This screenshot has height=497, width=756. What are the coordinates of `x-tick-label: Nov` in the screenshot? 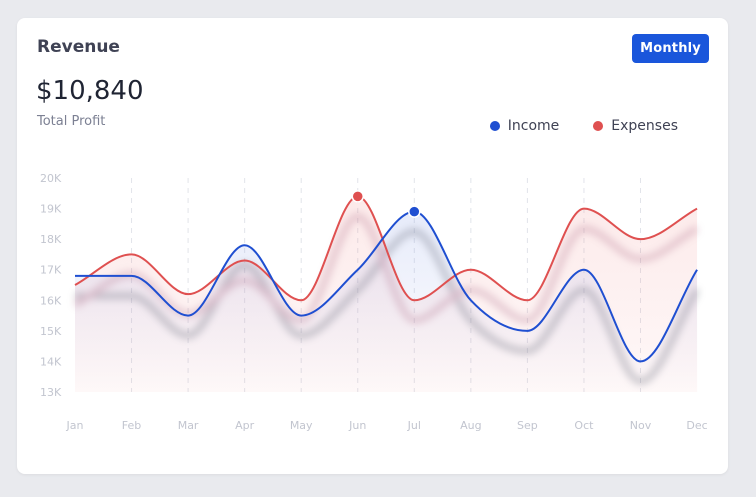 It's located at (641, 425).